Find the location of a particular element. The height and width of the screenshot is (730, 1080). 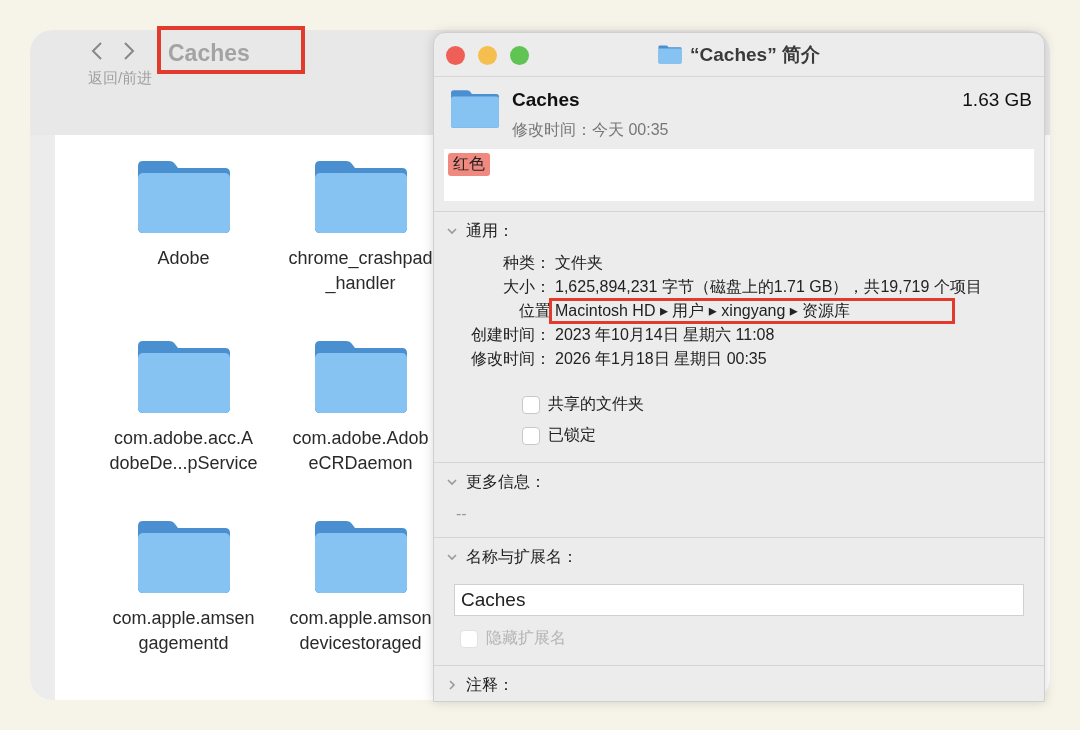

section-title: 名称与扩展名： is located at coordinates (522, 557).